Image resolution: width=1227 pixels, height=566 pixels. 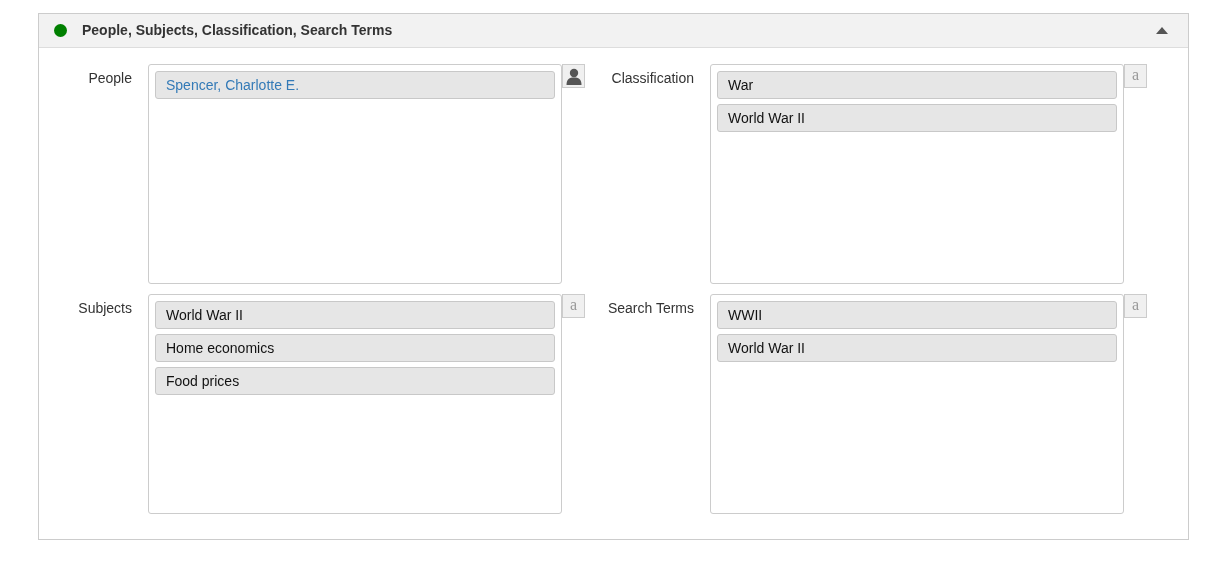 What do you see at coordinates (105, 308) in the screenshot?
I see `field-label: Subjects` at bounding box center [105, 308].